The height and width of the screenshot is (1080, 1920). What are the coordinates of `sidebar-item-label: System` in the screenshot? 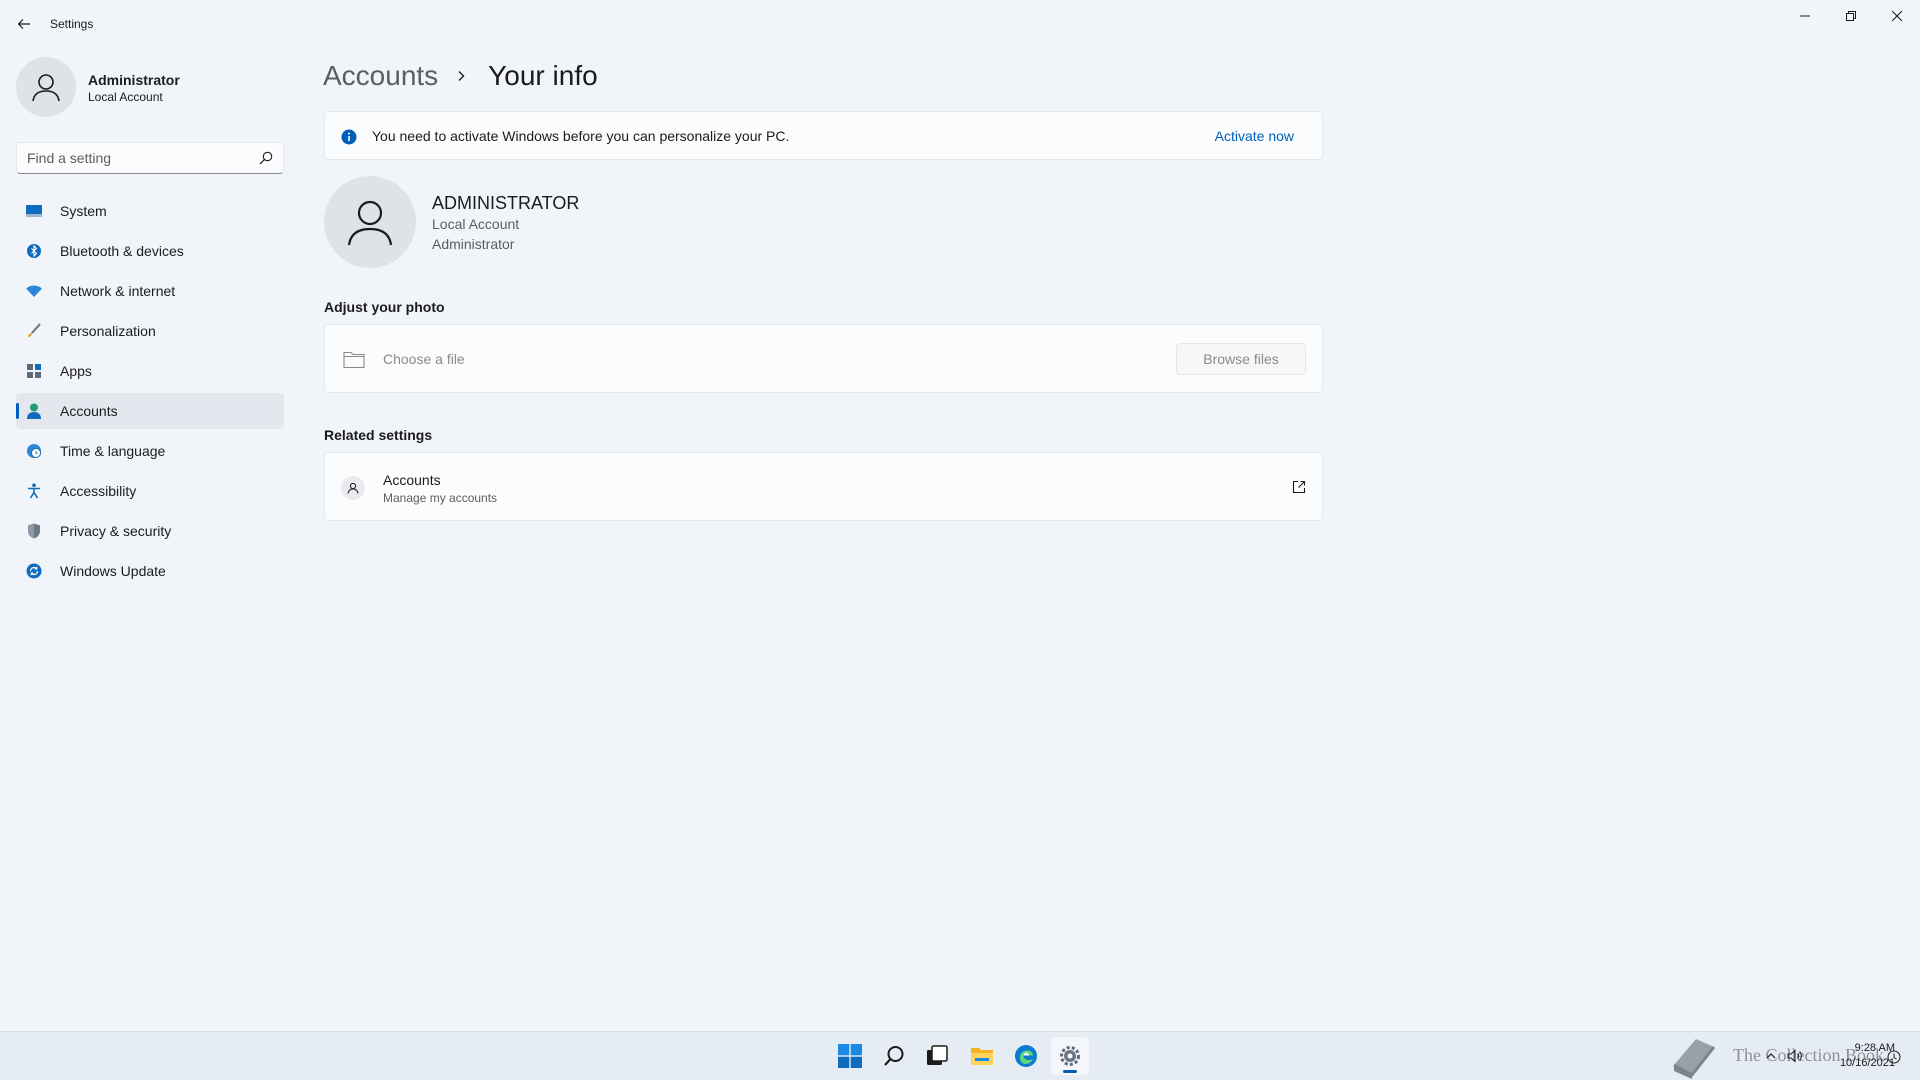 It's located at (83, 211).